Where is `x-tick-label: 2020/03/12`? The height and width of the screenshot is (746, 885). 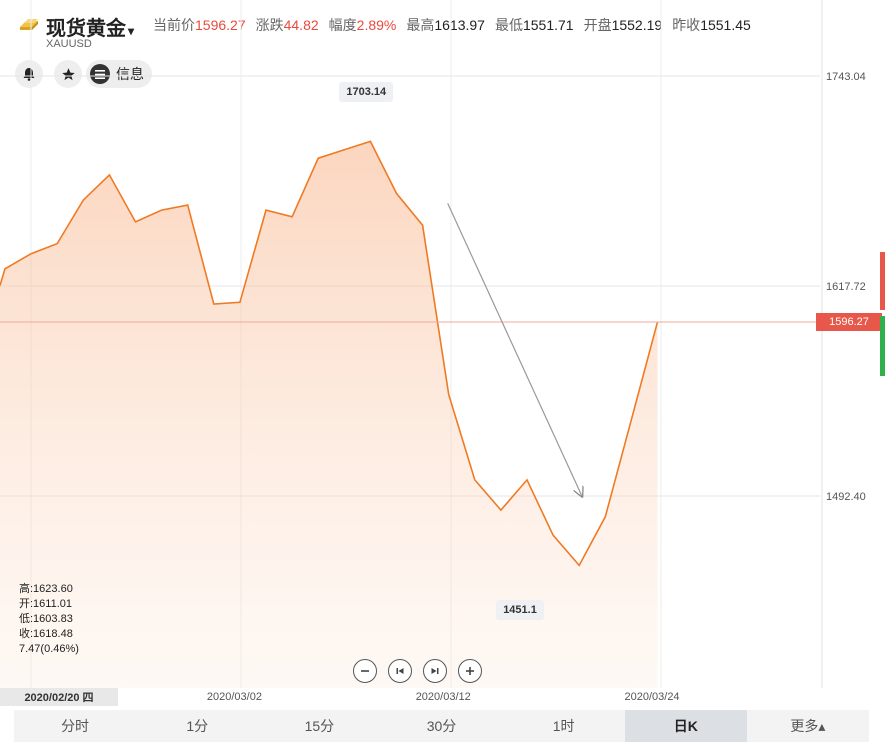 x-tick-label: 2020/03/12 is located at coordinates (443, 697).